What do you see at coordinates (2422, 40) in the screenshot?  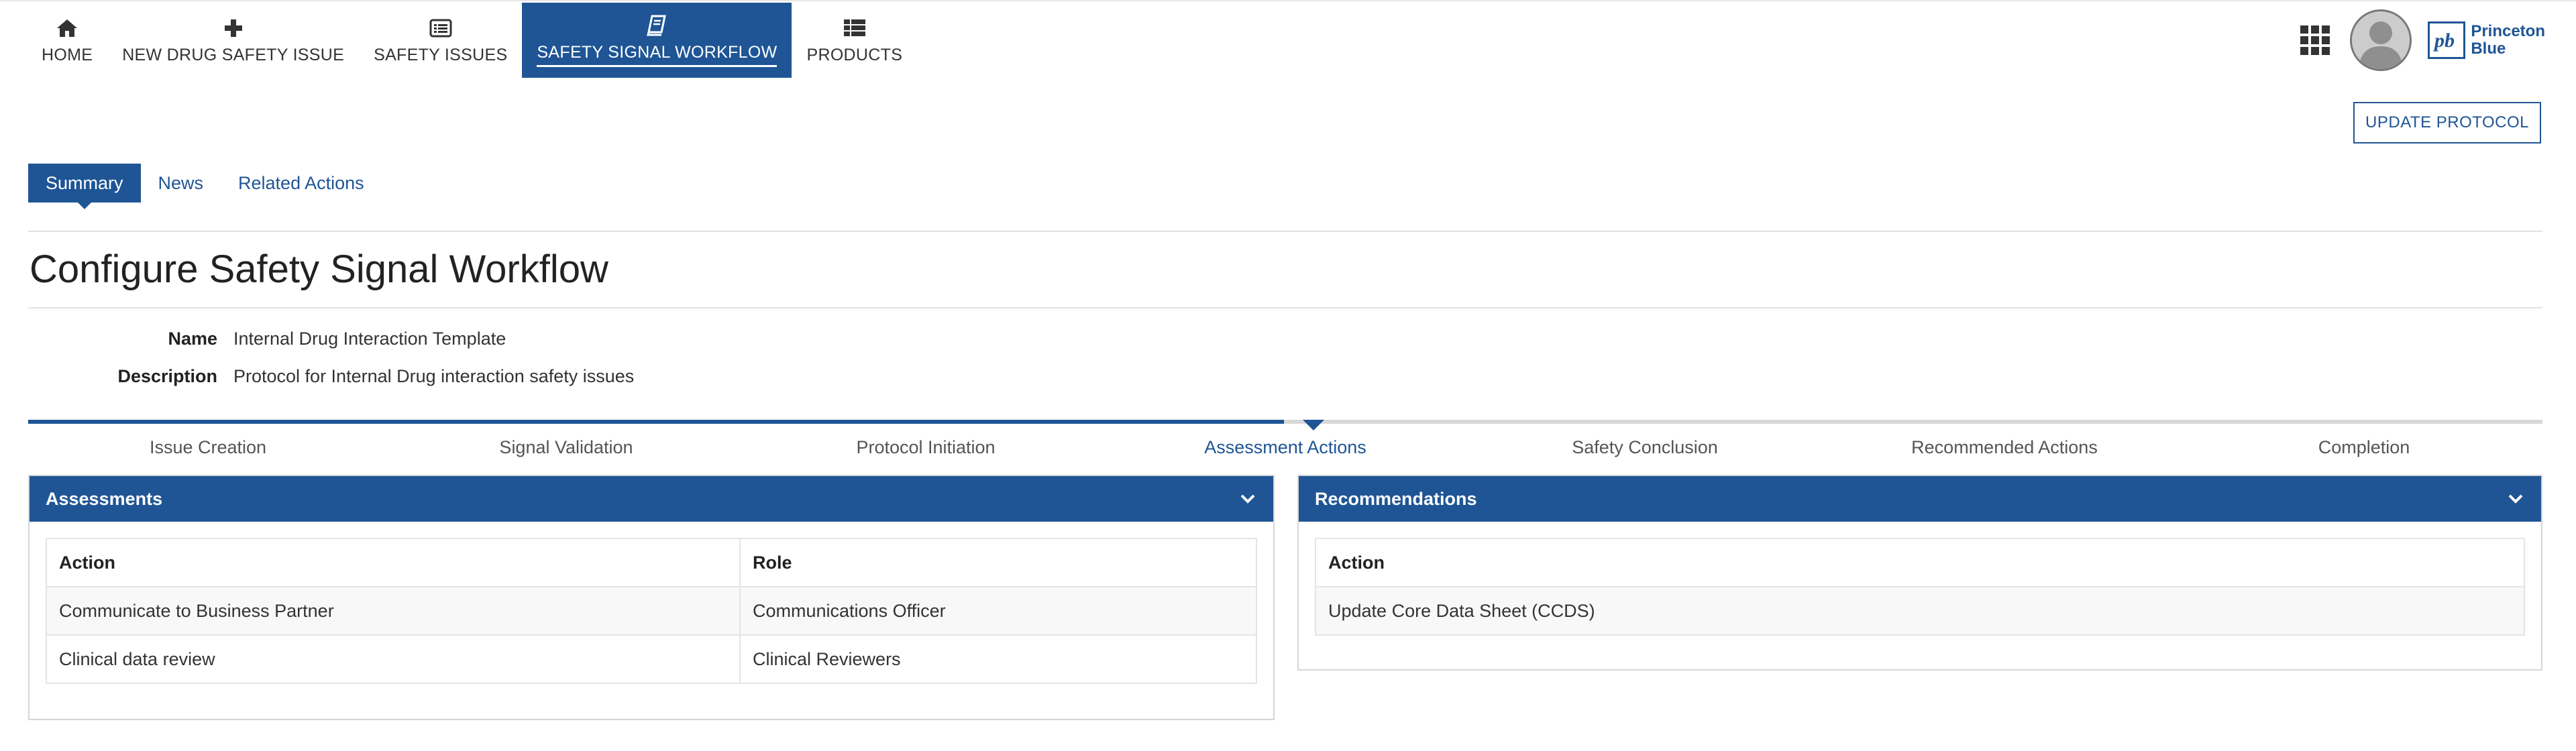 I see `header-right: pb Princeton Blue` at bounding box center [2422, 40].